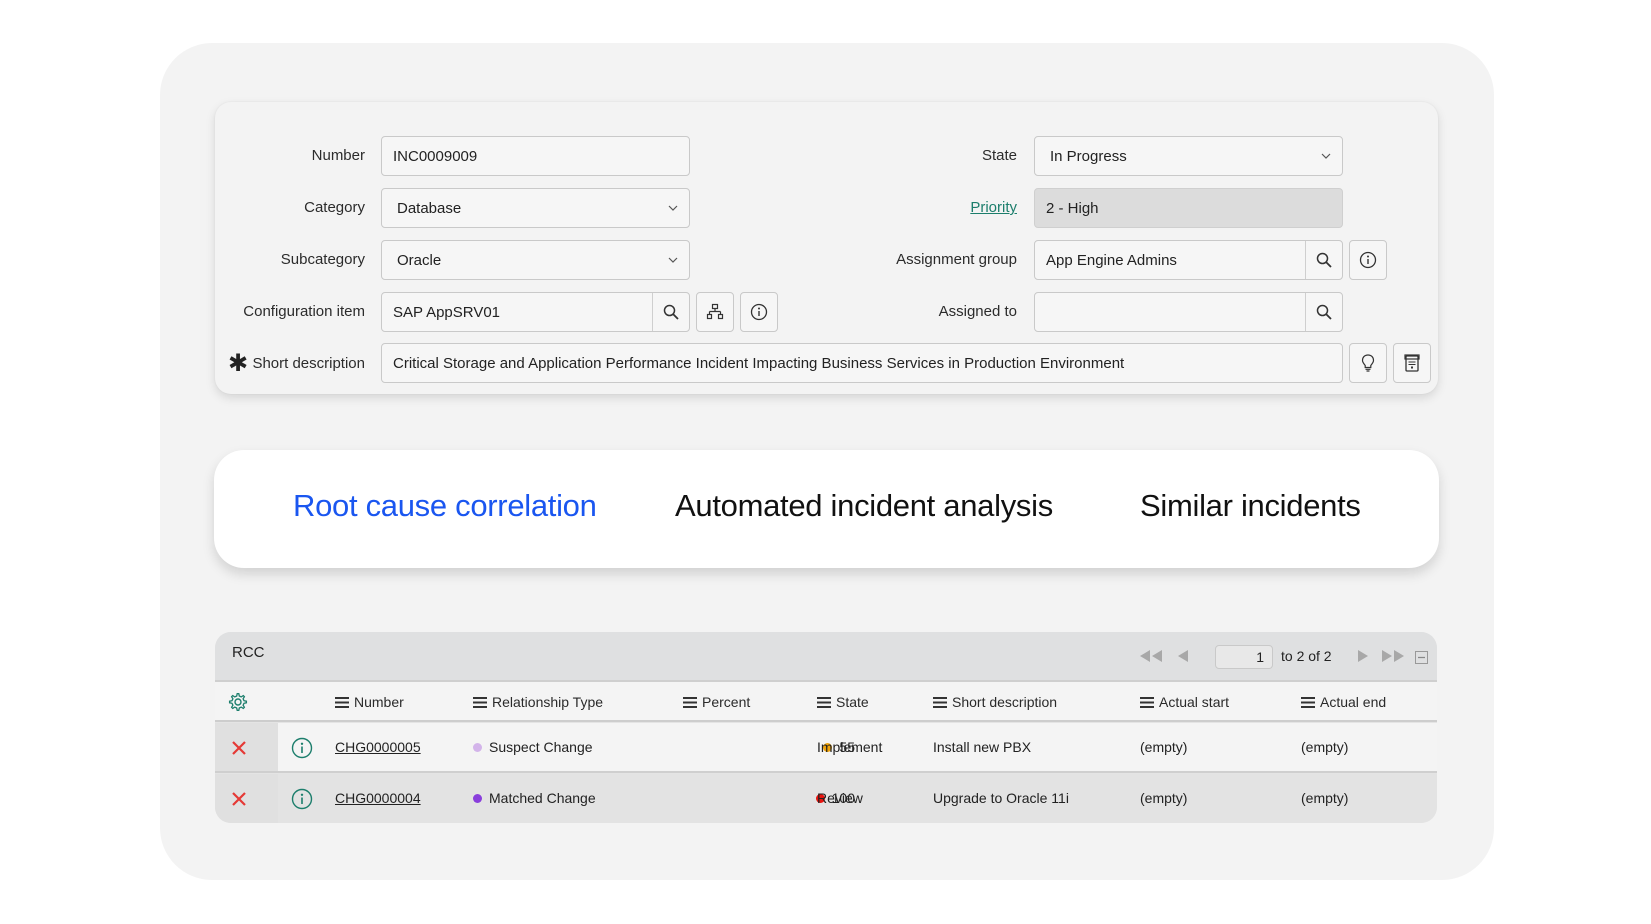  I want to click on dependency-map-icon, so click(715, 311).